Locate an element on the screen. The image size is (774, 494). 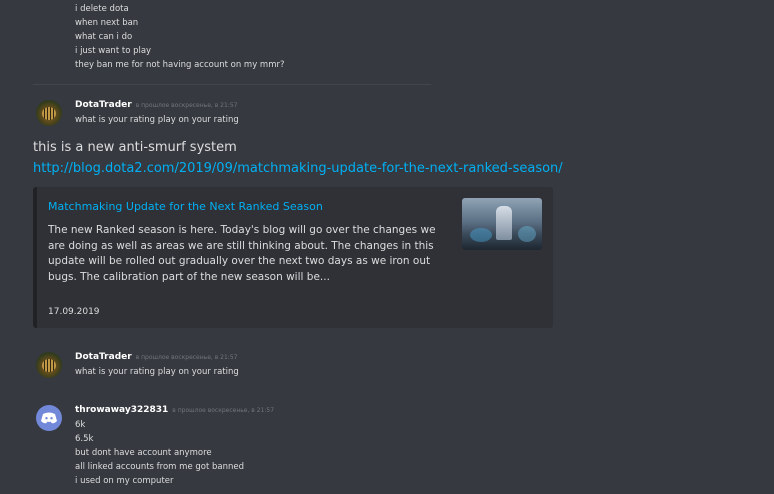
embed-thumbnail is located at coordinates (502, 224).